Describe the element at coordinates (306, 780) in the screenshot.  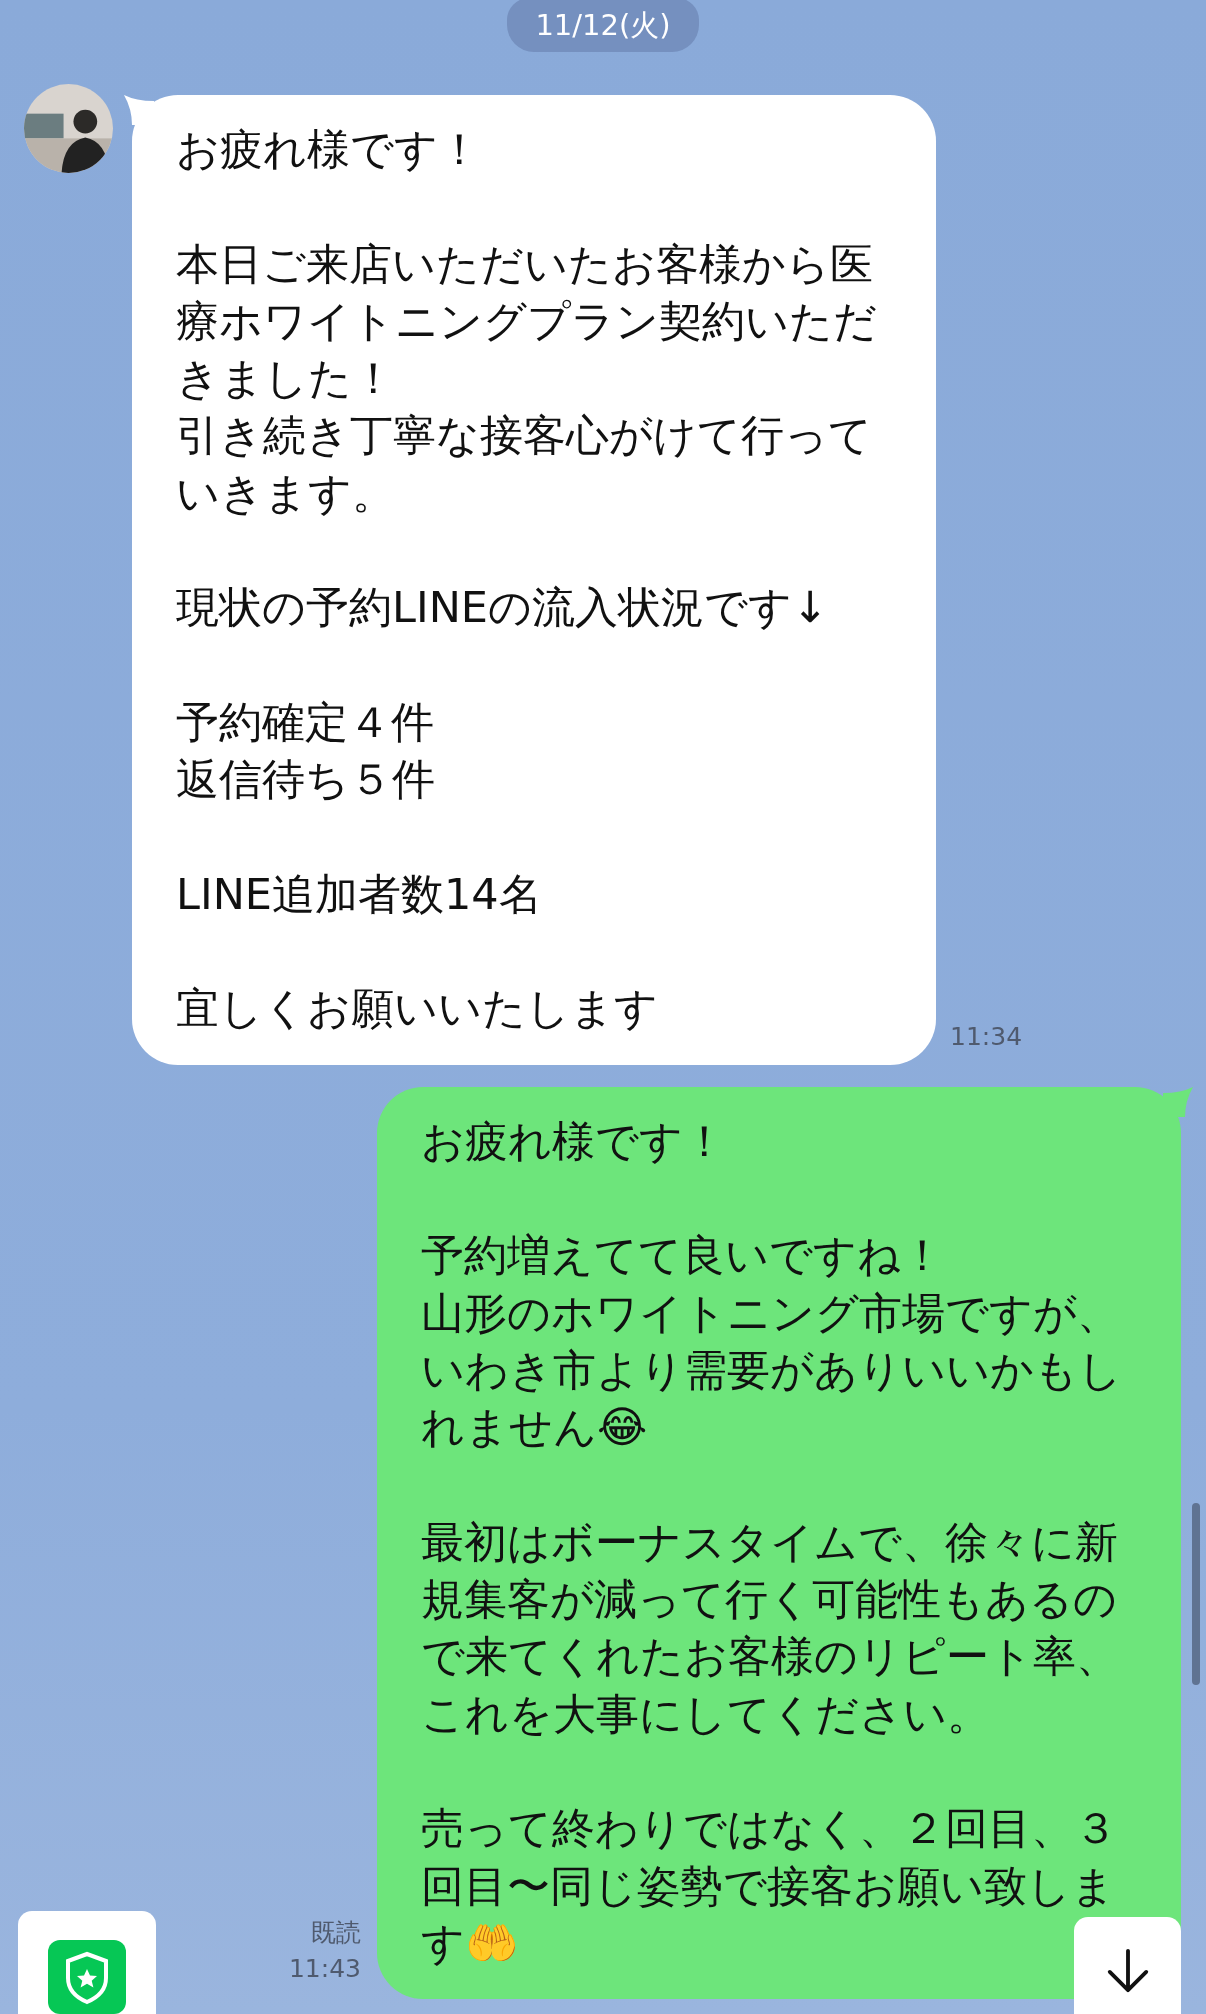
I see `message-text: 返信待ち５件` at that location.